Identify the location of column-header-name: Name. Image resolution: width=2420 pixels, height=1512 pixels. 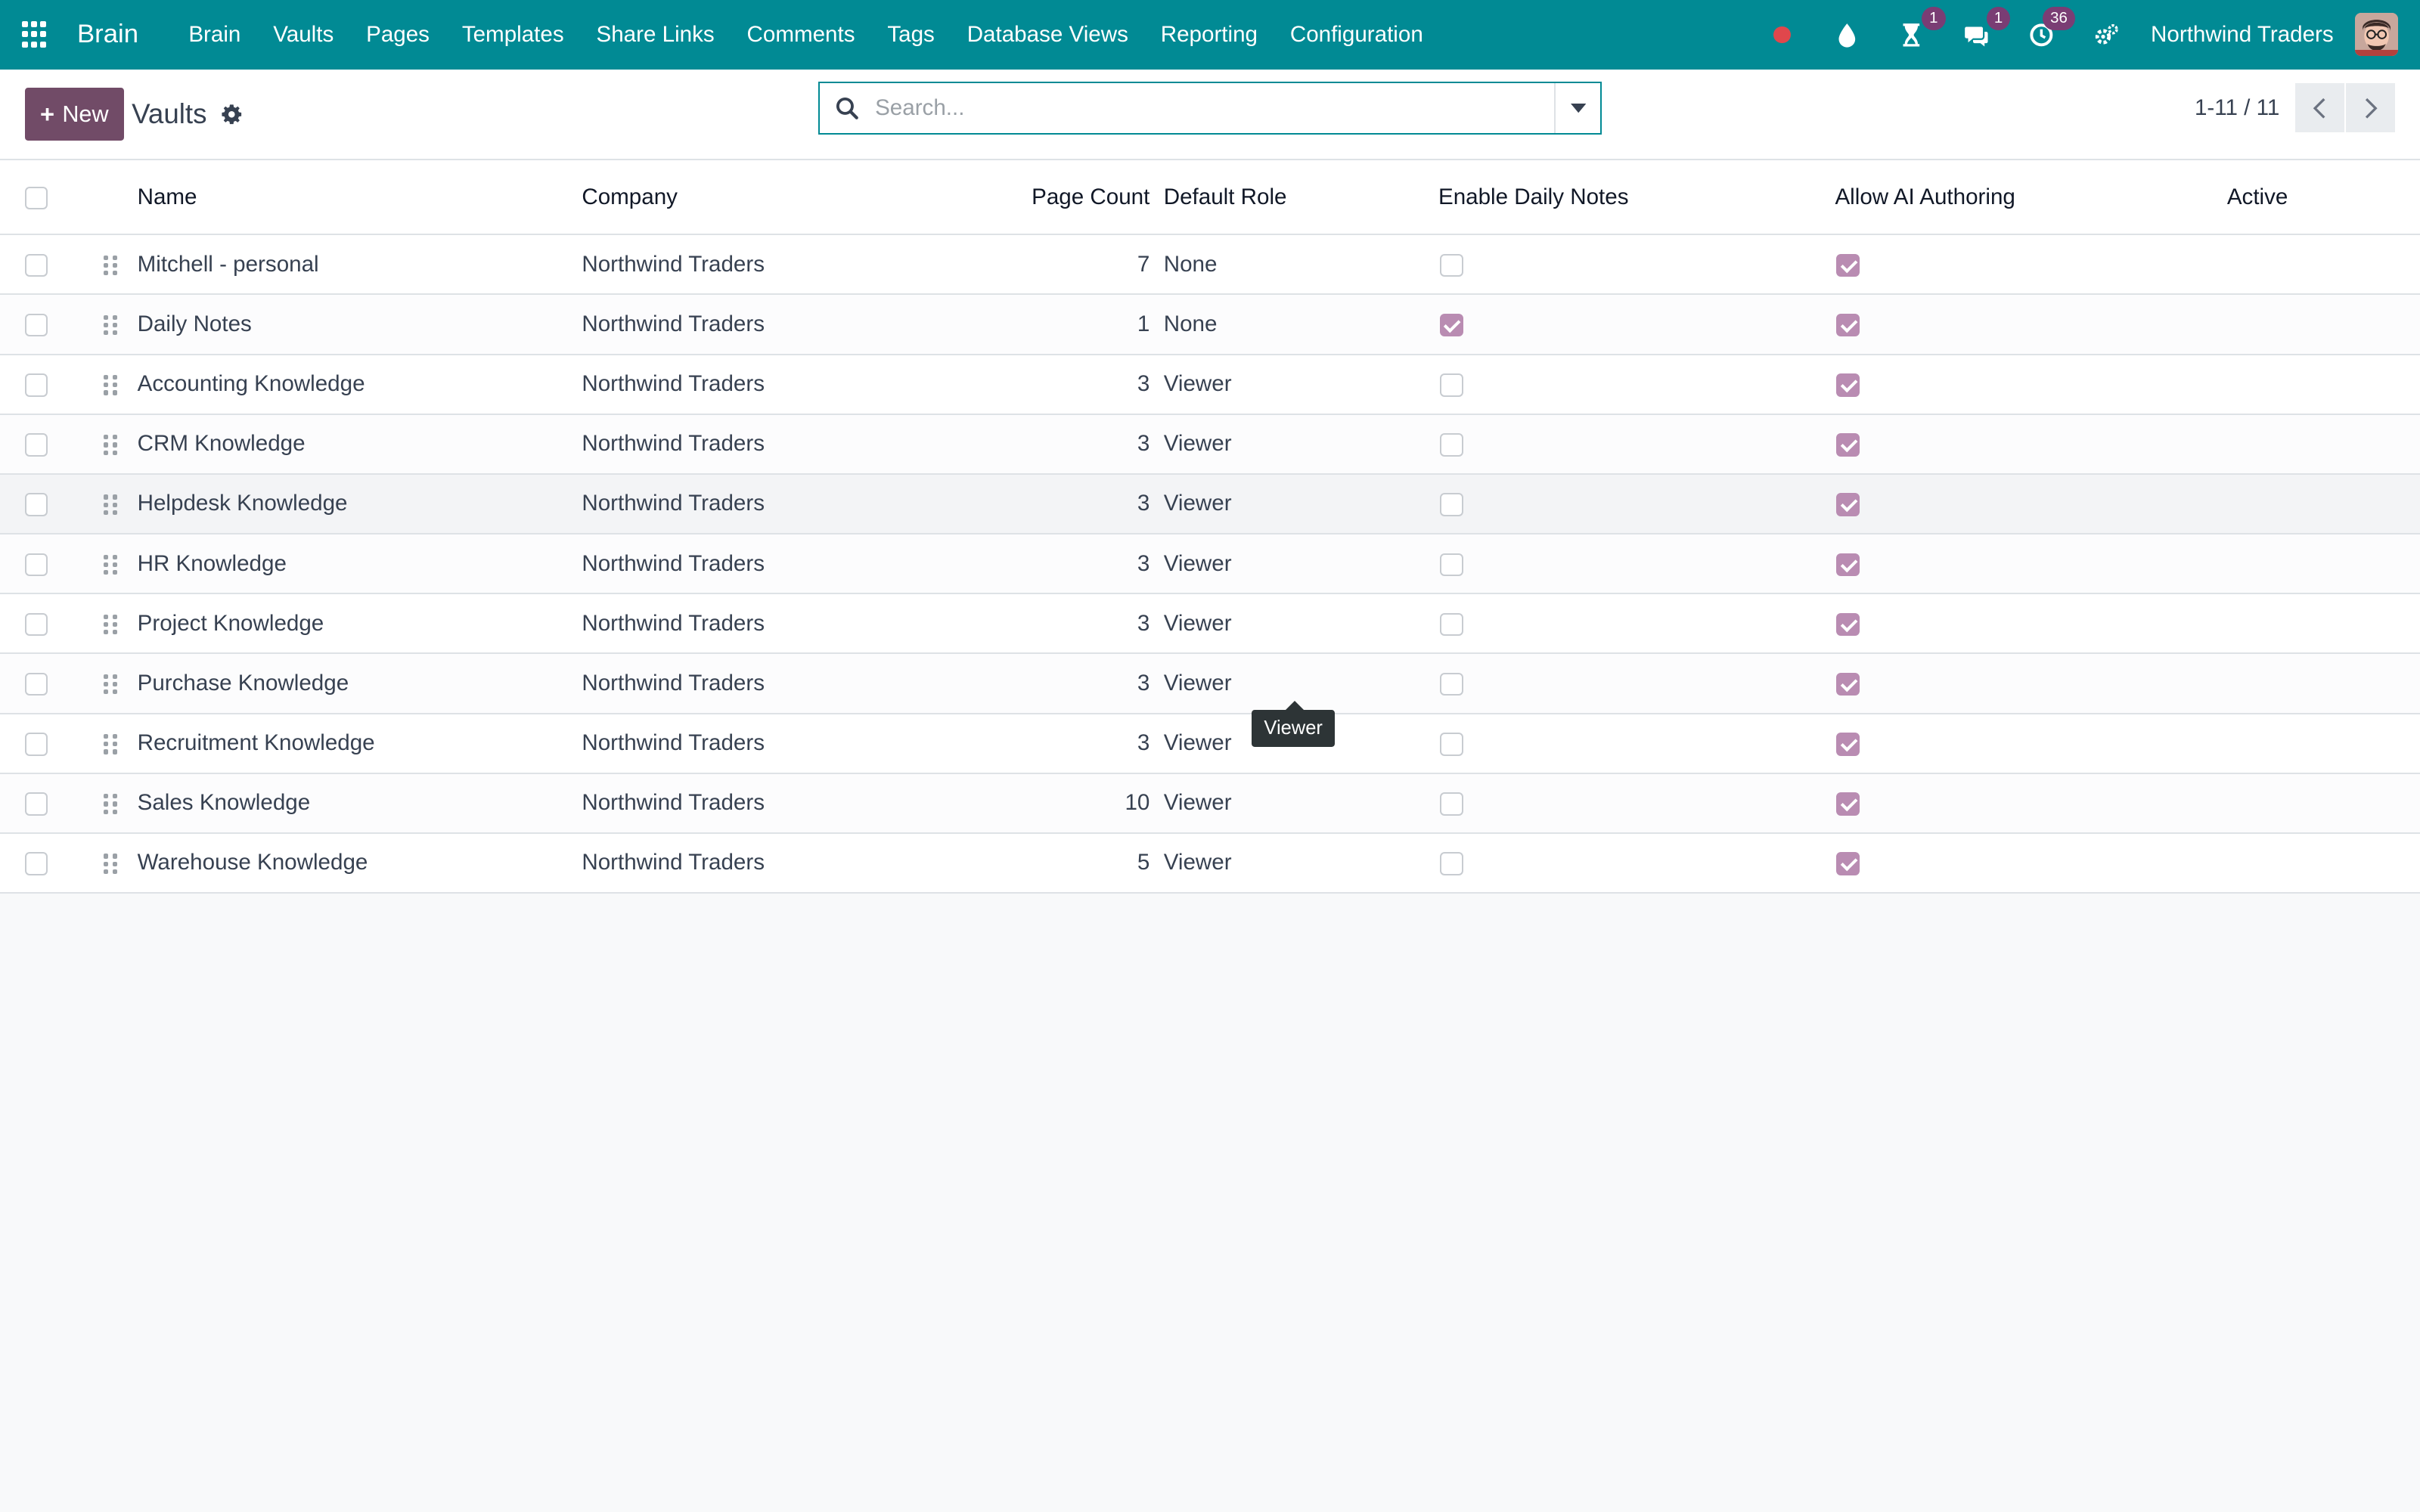
(359, 198).